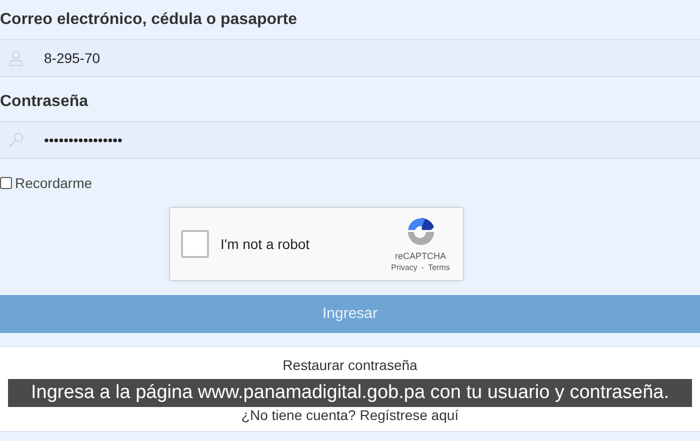 Image resolution: width=700 pixels, height=441 pixels. I want to click on reset-password-link: Restaurar contraseña, so click(350, 365).